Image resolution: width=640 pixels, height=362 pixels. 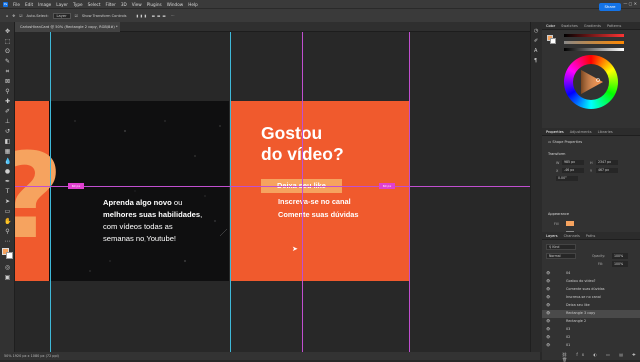 What do you see at coordinates (553, 41) in the screenshot?
I see `bg-color-chip` at bounding box center [553, 41].